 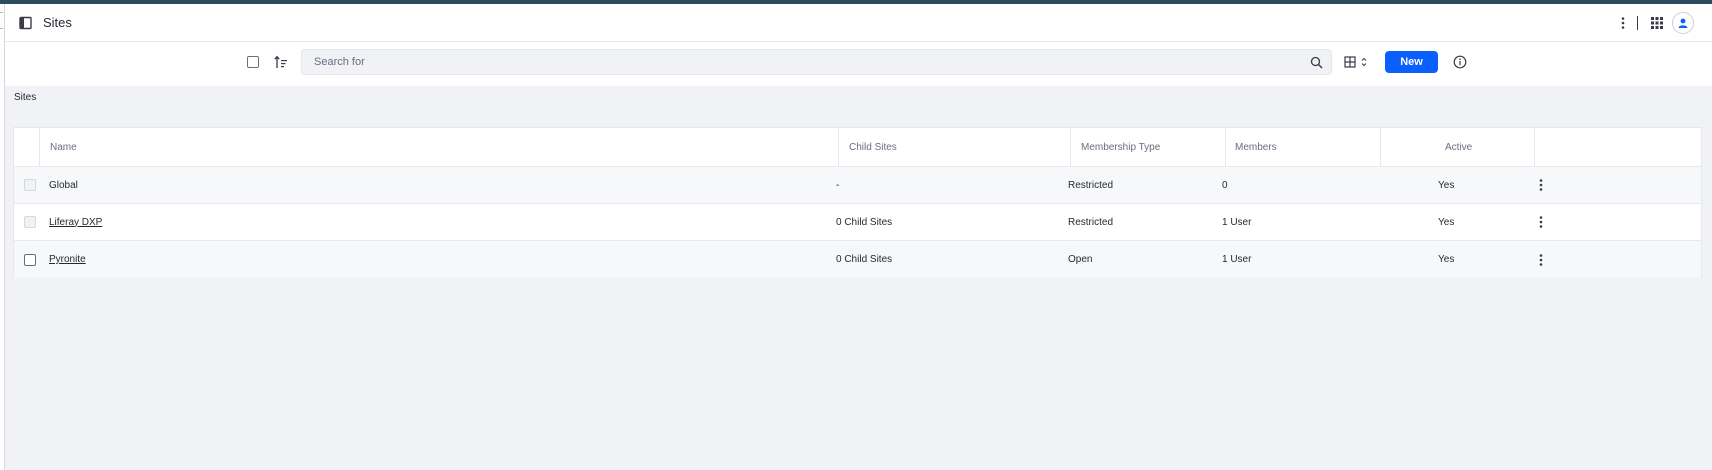 I want to click on page-title: Sites, so click(x=57, y=22).